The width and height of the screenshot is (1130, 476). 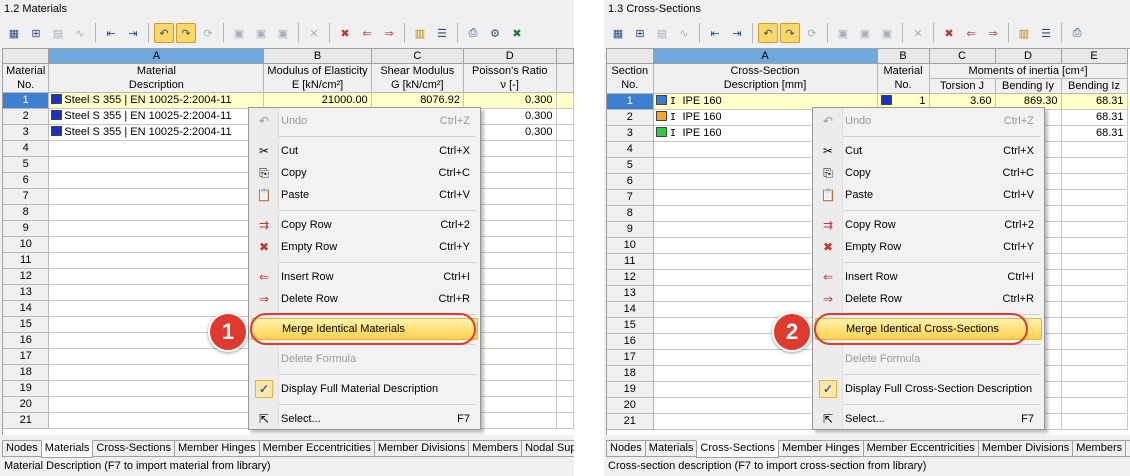 What do you see at coordinates (26, 276) in the screenshot?
I see `row-number: 12` at bounding box center [26, 276].